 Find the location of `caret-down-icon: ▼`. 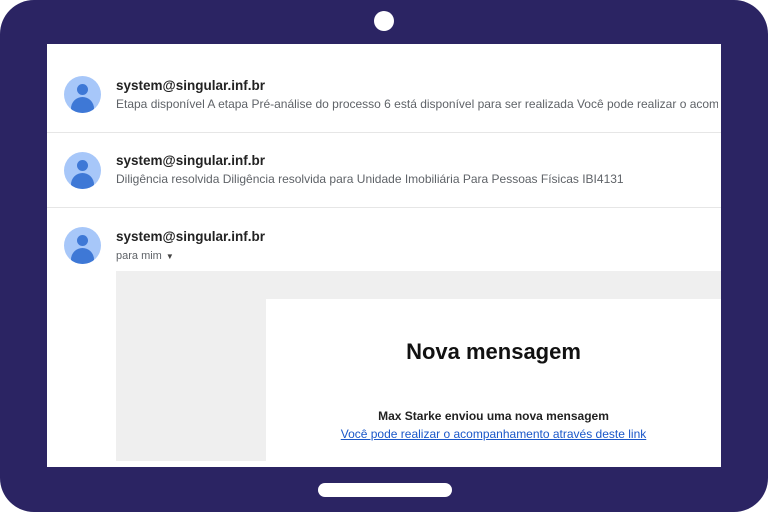

caret-down-icon: ▼ is located at coordinates (169, 256).